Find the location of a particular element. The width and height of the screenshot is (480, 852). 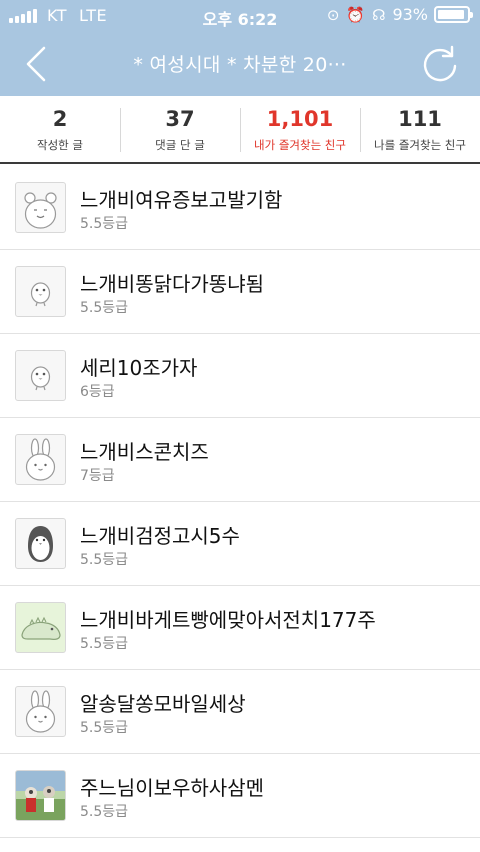

status-right: ⊙ ⏰ ☊ 93% is located at coordinates (399, 14).